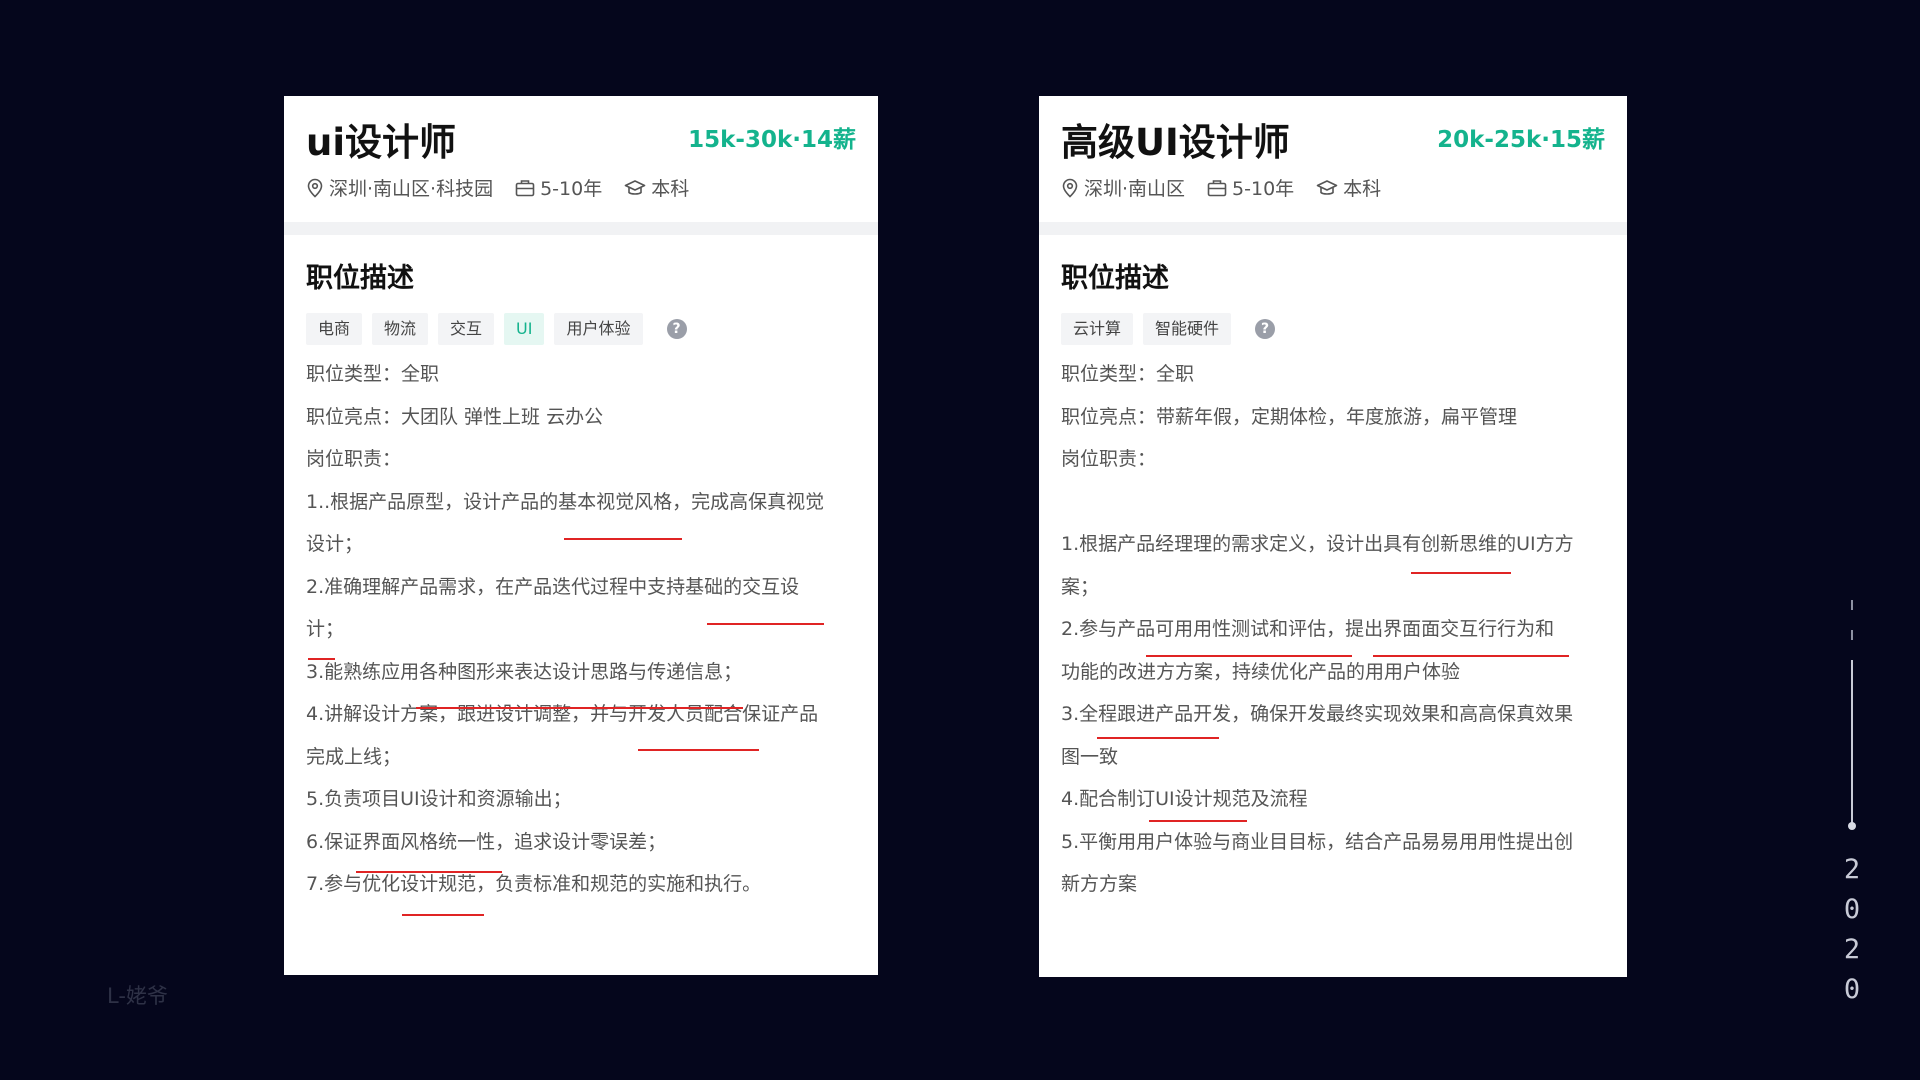  I want to click on location-text: 深圳·南山区·科技园, so click(411, 189).